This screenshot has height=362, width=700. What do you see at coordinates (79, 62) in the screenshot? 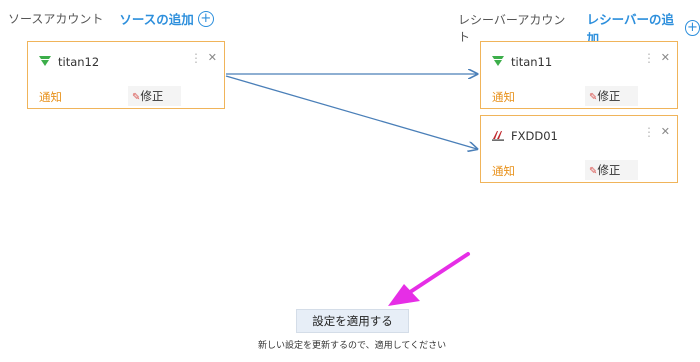
I see `account-name: titan12` at bounding box center [79, 62].